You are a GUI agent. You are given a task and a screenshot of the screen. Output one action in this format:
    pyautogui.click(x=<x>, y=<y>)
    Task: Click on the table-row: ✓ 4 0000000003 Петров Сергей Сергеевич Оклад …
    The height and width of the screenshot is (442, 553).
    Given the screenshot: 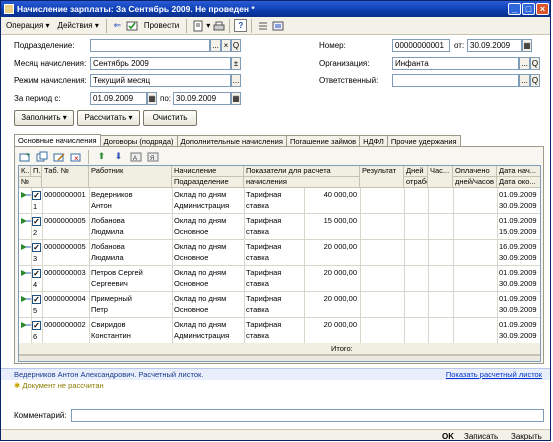 What is the action you would take?
    pyautogui.click(x=279, y=279)
    